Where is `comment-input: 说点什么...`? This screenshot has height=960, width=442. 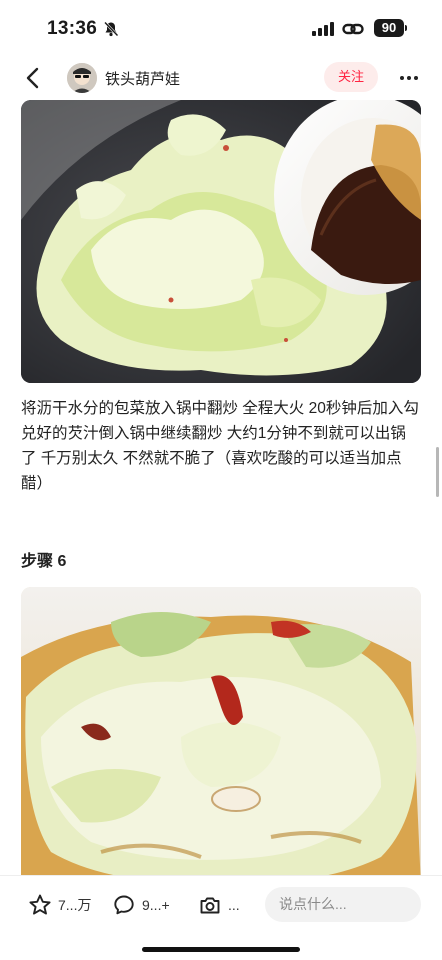
comment-input: 说点什么... is located at coordinates (343, 904).